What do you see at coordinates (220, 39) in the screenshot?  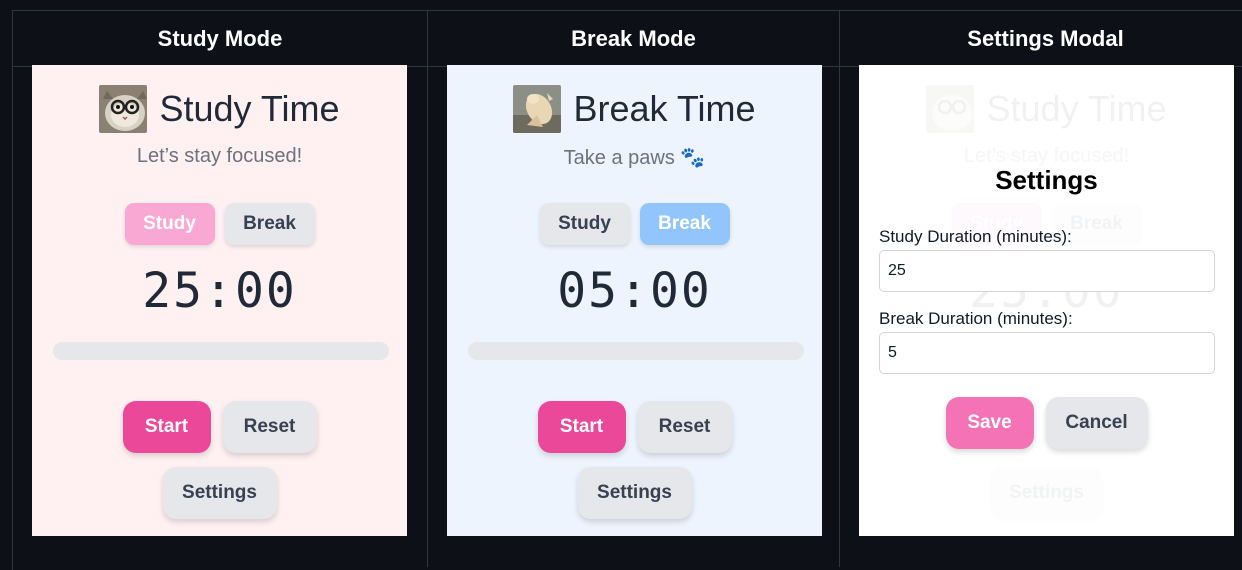 I see `header-study-mode: Study Mode` at bounding box center [220, 39].